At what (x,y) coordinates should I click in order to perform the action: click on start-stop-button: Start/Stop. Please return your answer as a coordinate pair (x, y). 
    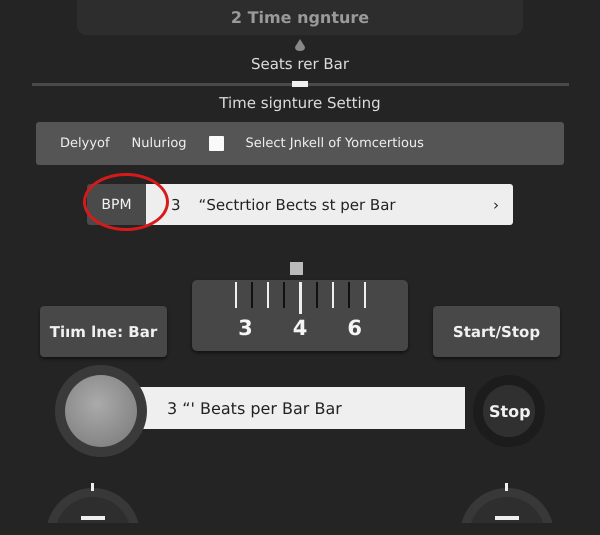
    Looking at the image, I should click on (496, 331).